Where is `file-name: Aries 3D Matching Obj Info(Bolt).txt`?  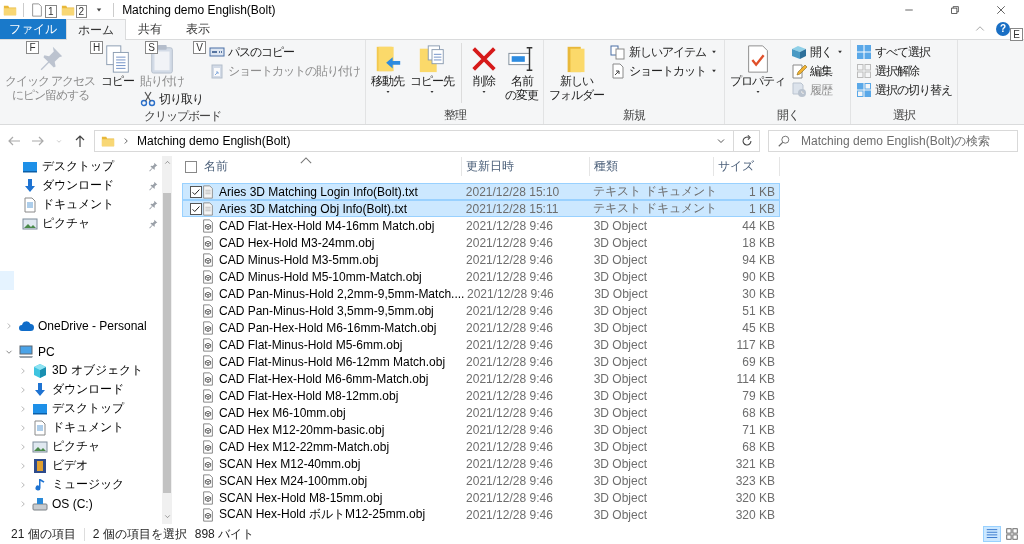 file-name: Aries 3D Matching Obj Info(Bolt).txt is located at coordinates (313, 208).